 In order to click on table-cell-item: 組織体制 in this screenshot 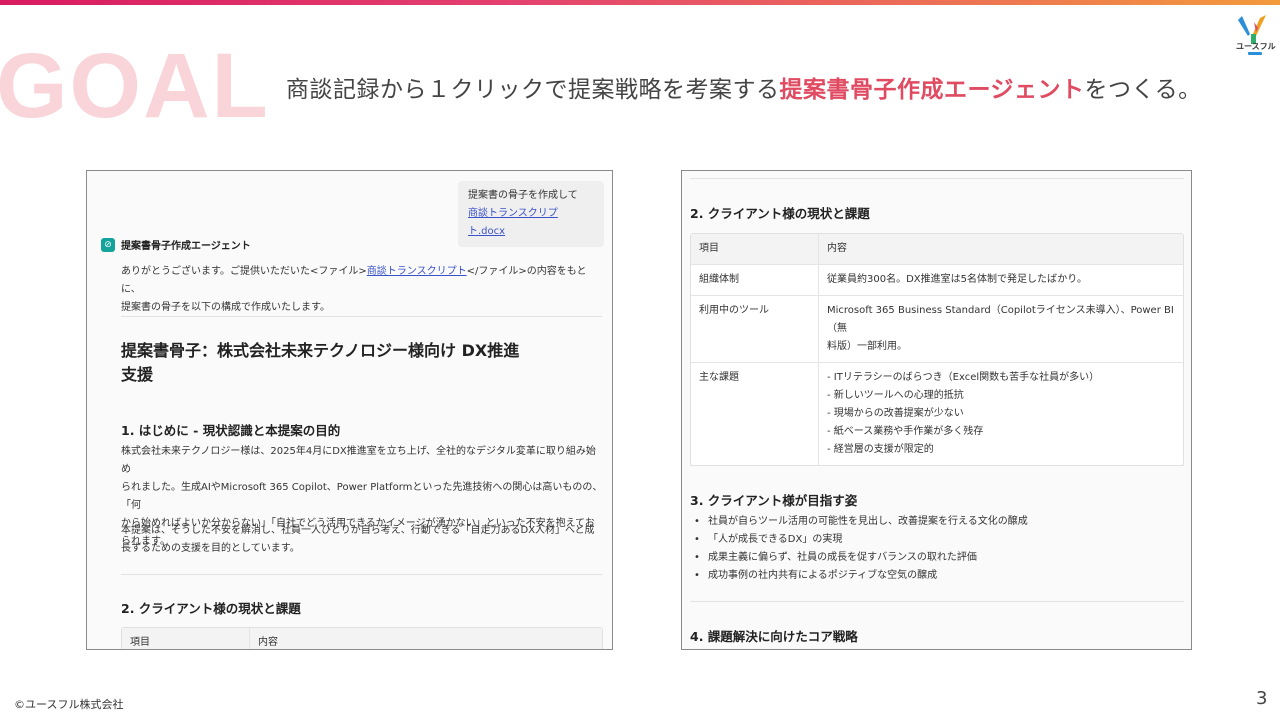, I will do `click(755, 280)`.